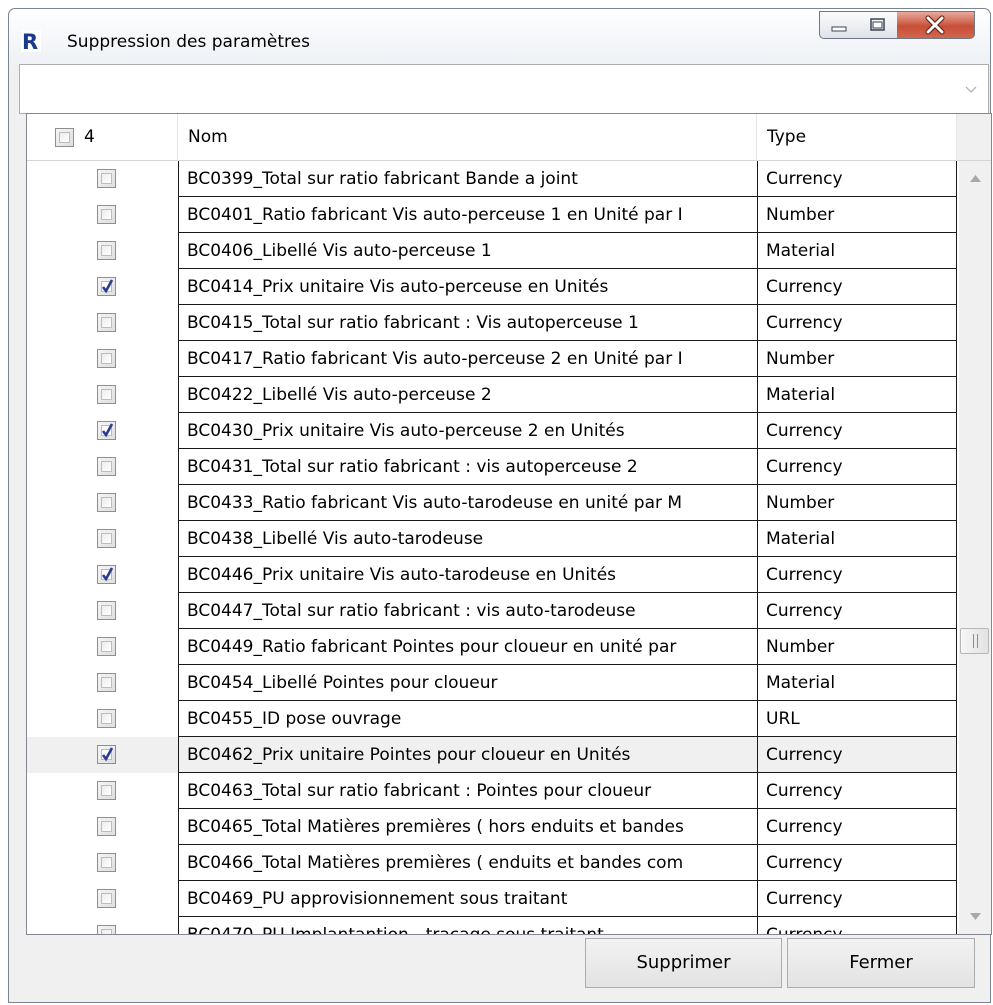 Image resolution: width=993 pixels, height=1005 pixels. I want to click on close-button: Fermer, so click(881, 963).